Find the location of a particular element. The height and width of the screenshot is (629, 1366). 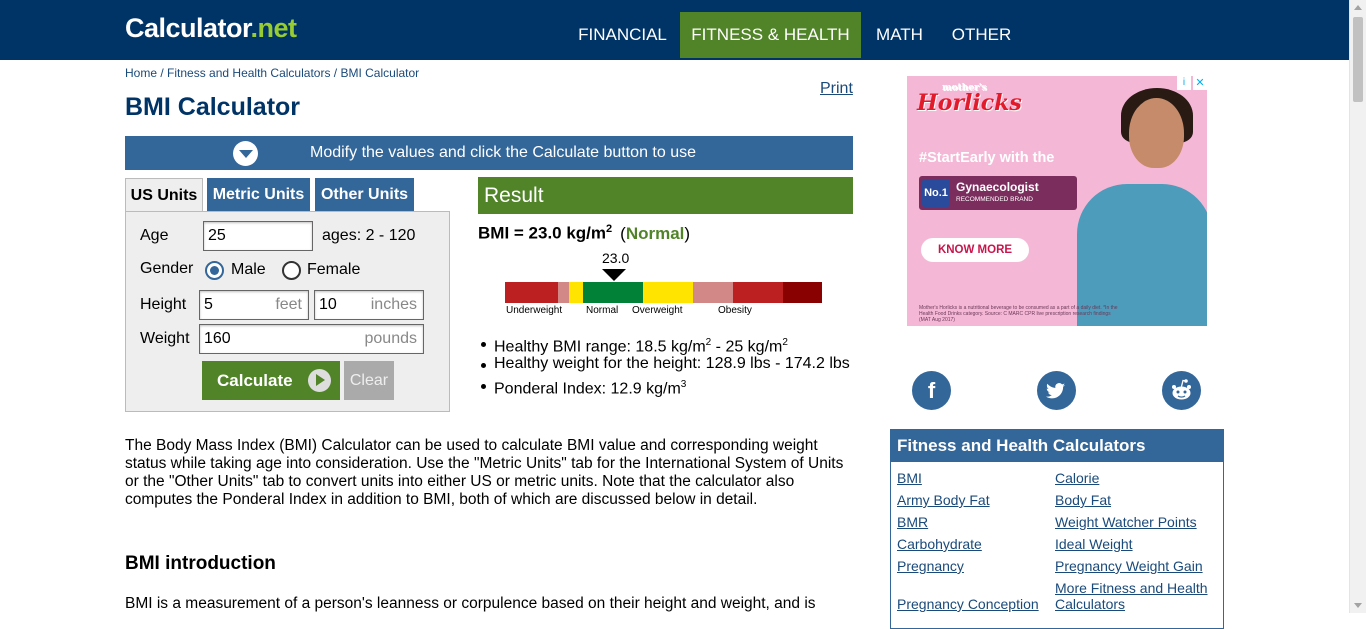

gauge-value: 23.0 is located at coordinates (616, 258).